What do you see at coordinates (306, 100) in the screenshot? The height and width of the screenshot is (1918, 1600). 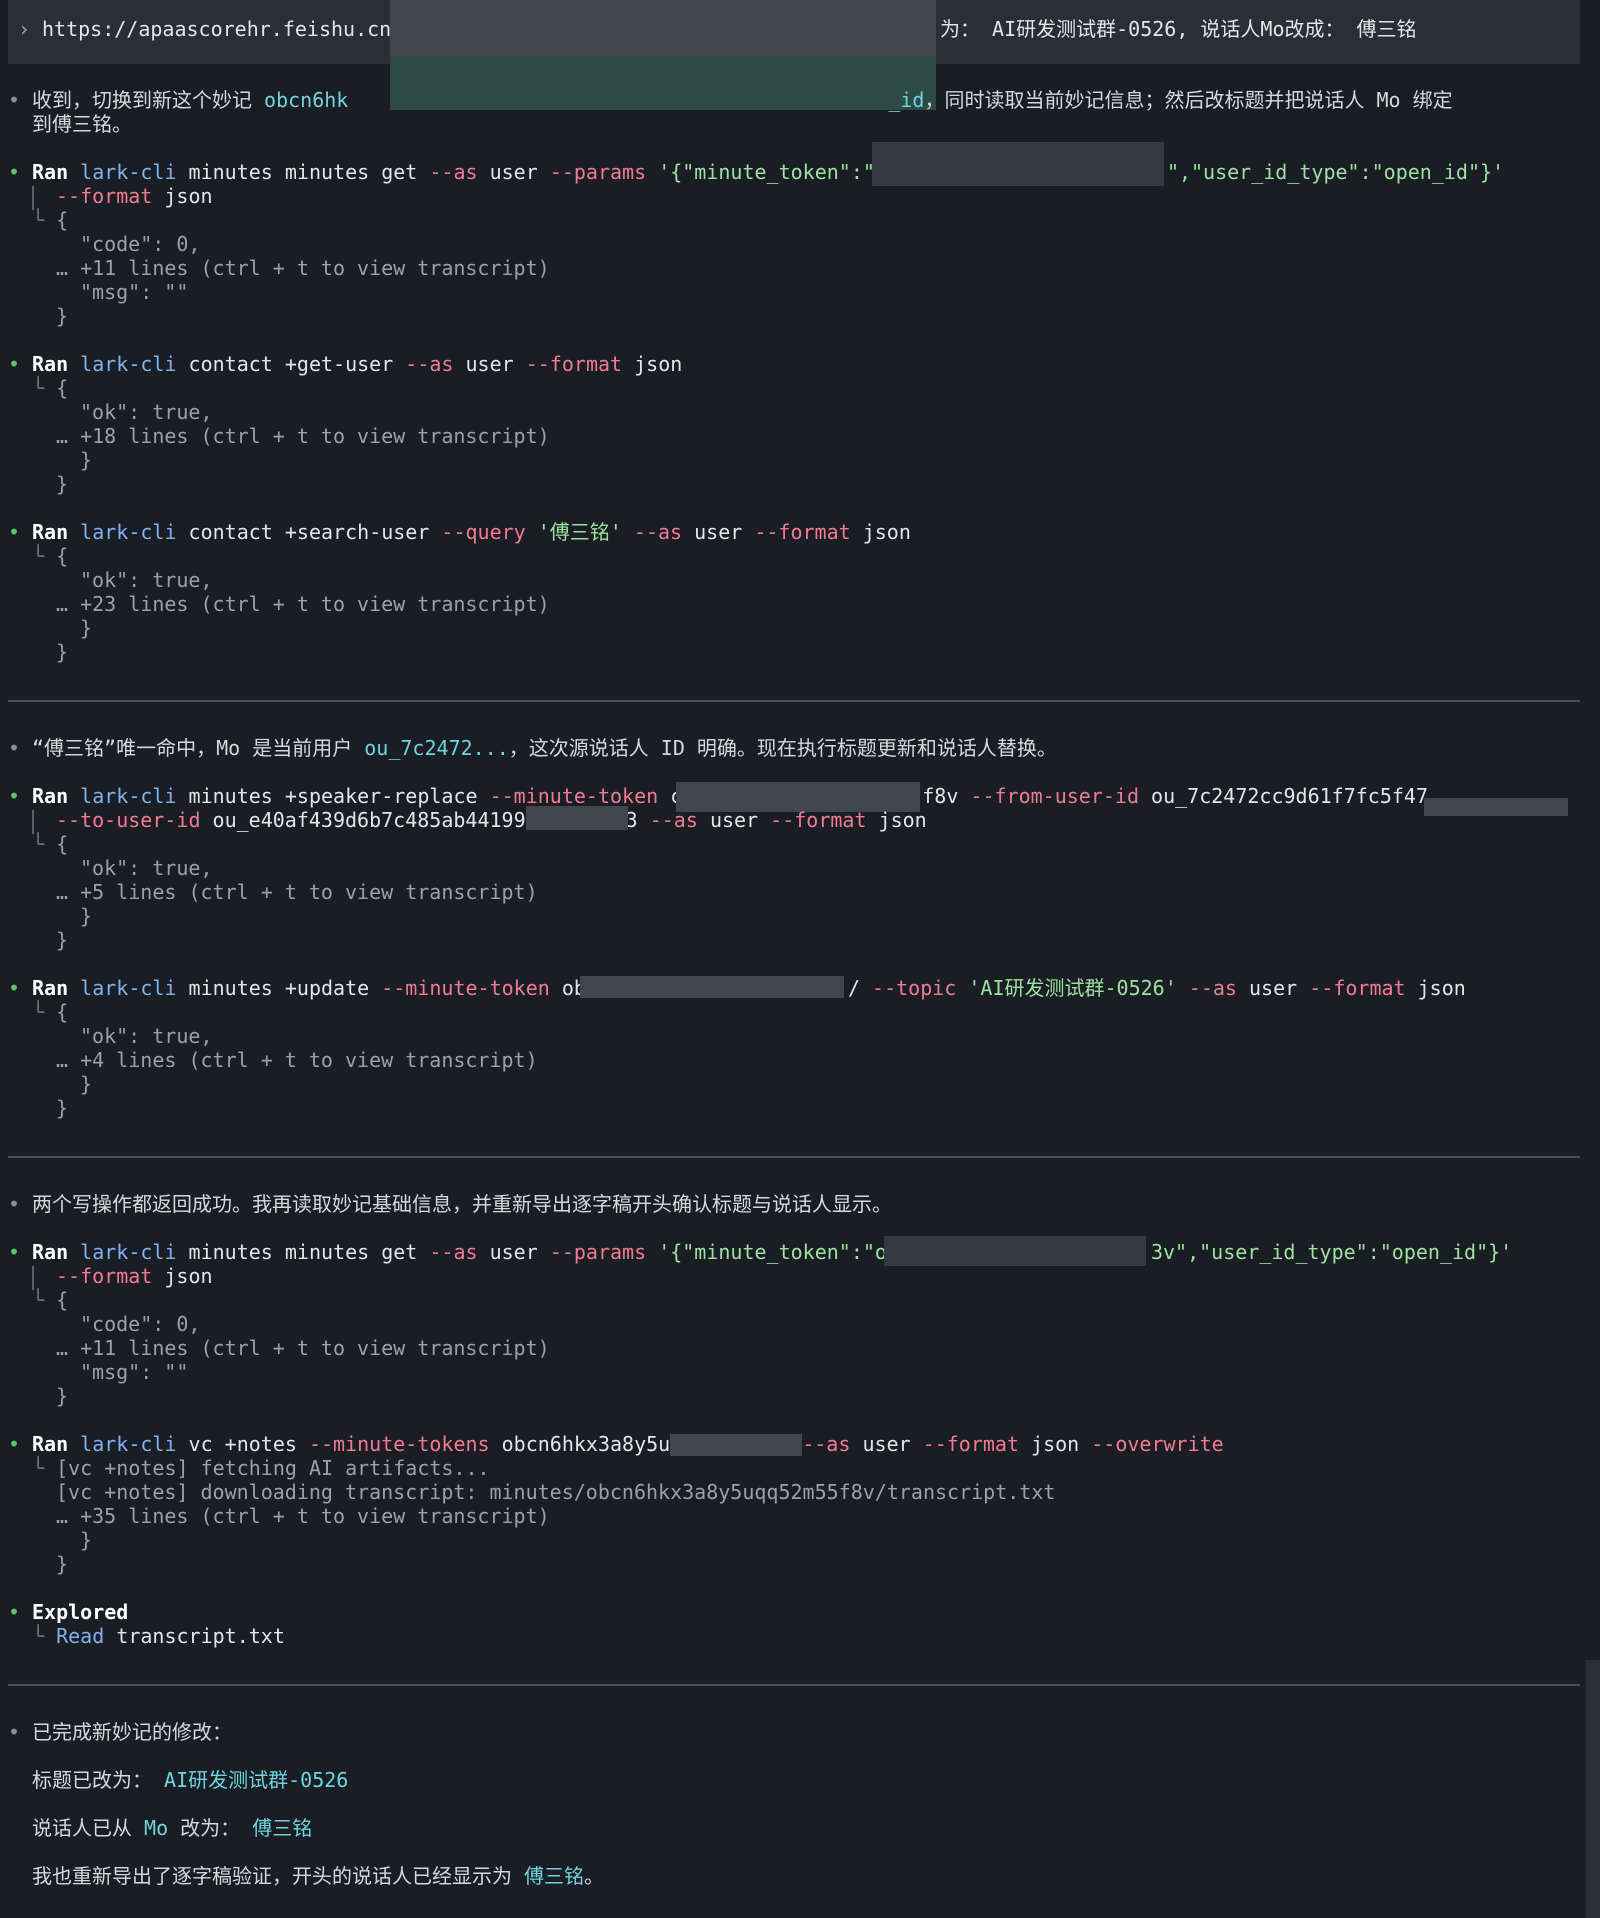 I see `minute-token-link: obcn6hk` at bounding box center [306, 100].